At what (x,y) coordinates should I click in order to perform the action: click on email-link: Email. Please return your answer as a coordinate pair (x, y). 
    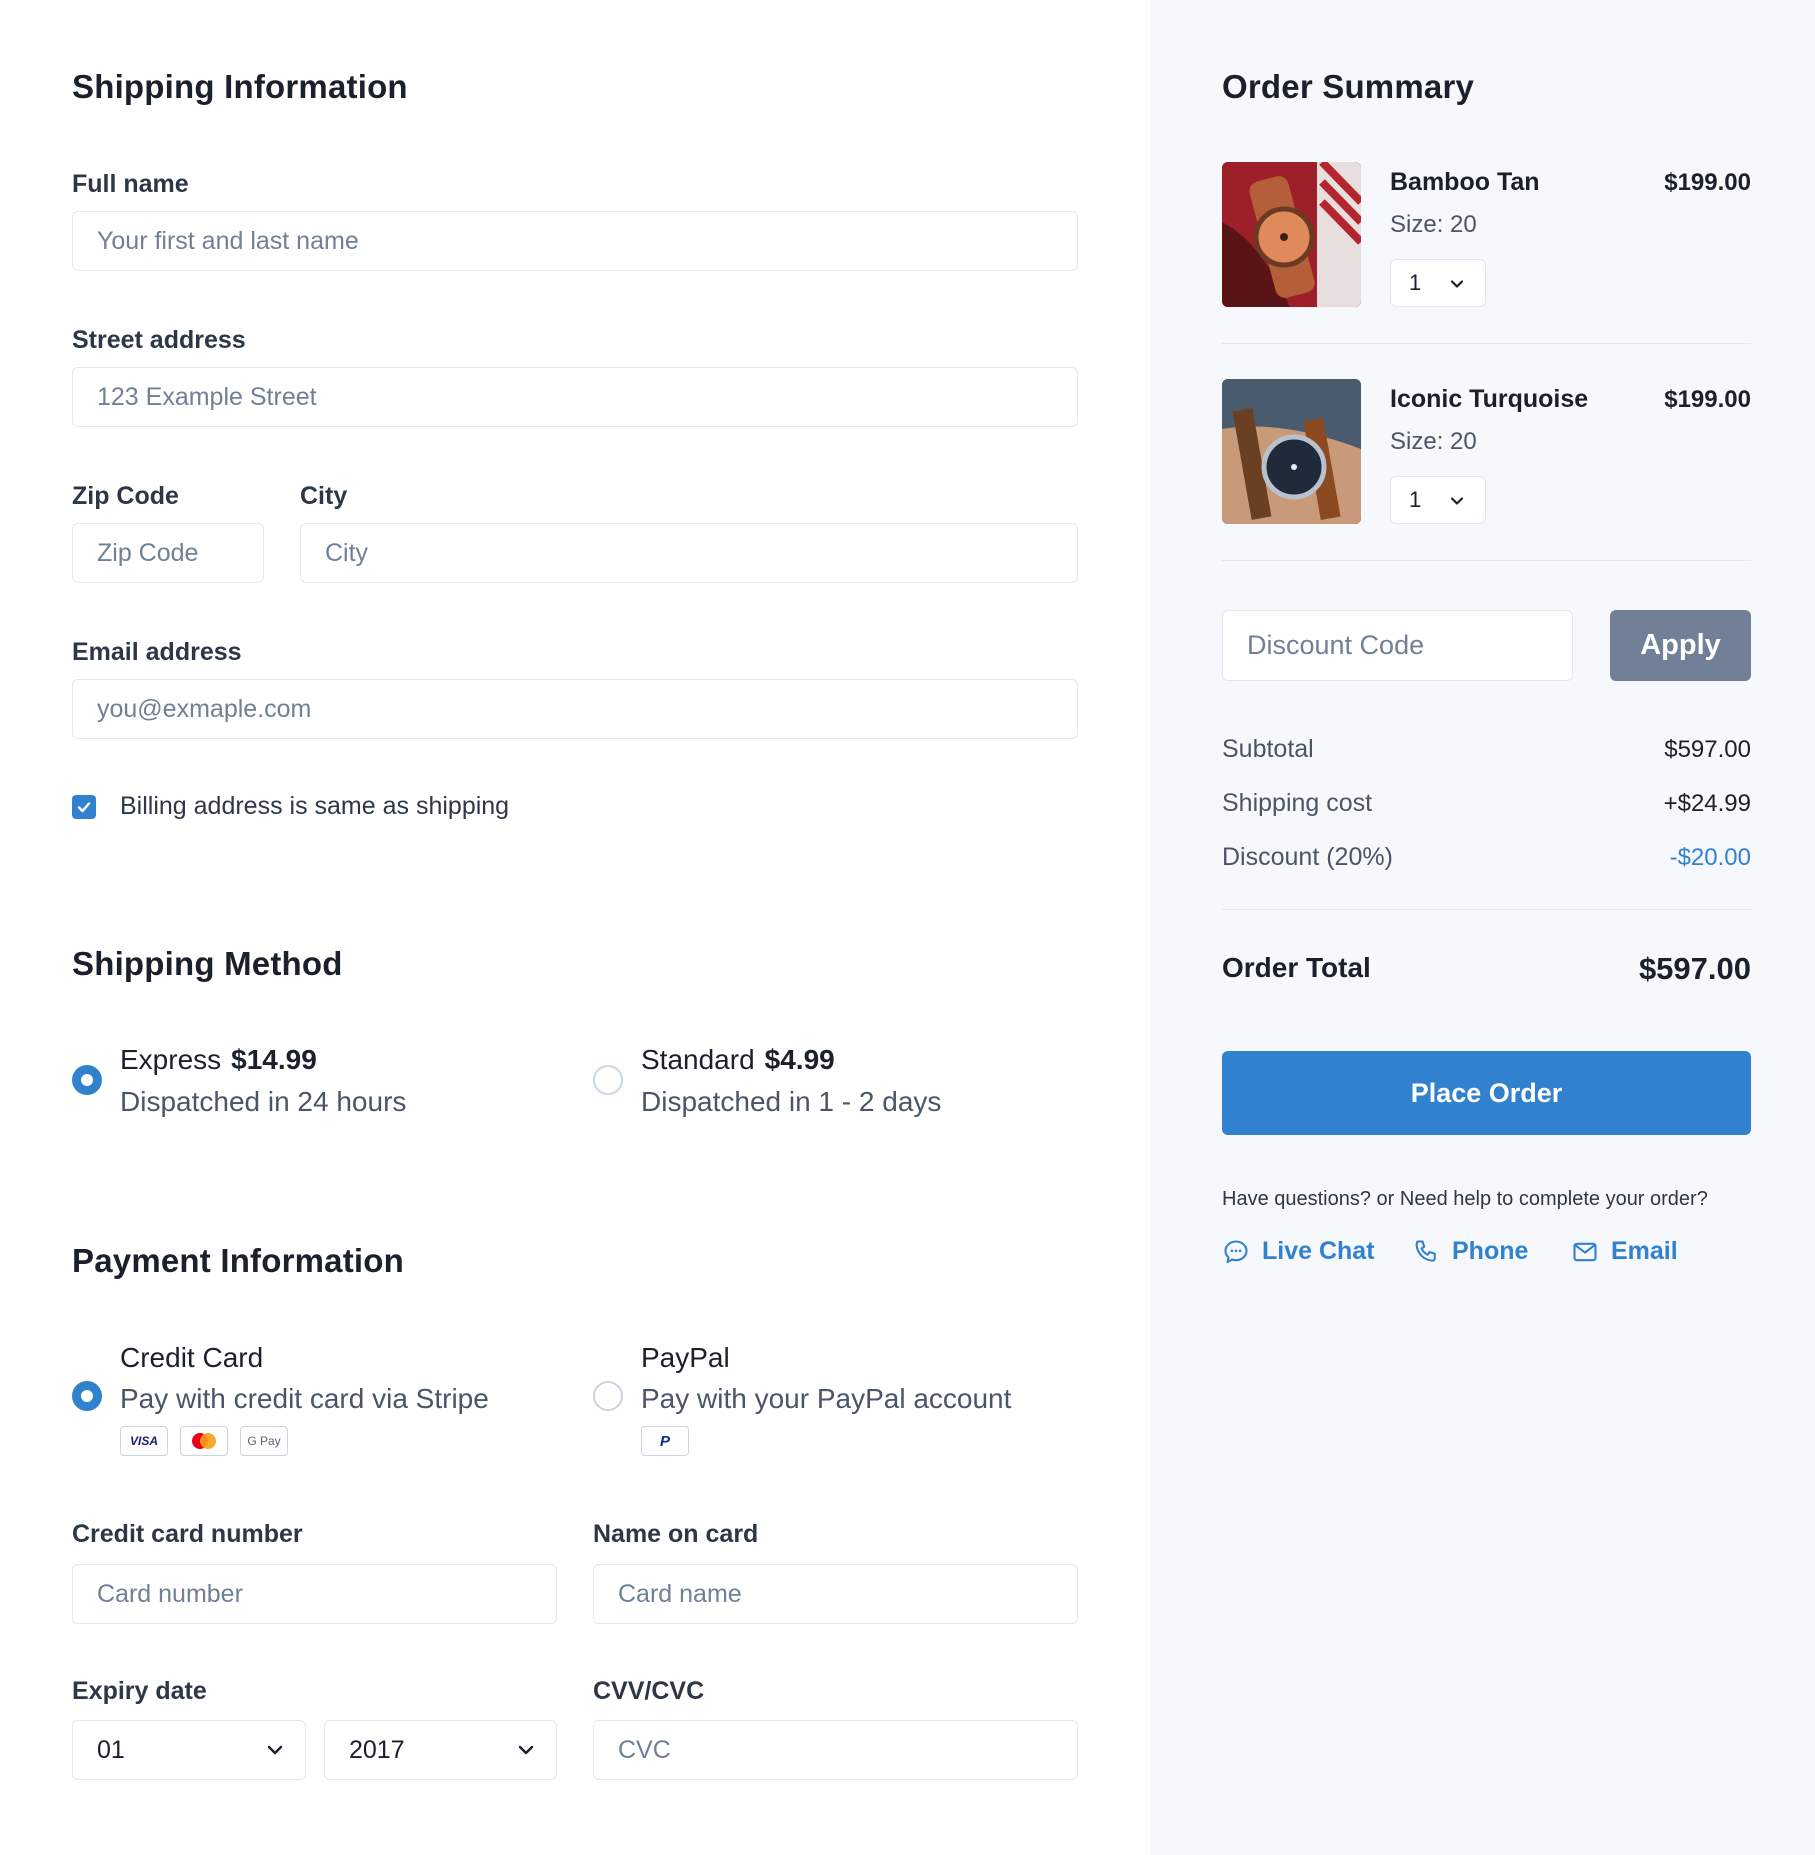
    Looking at the image, I should click on (1624, 1251).